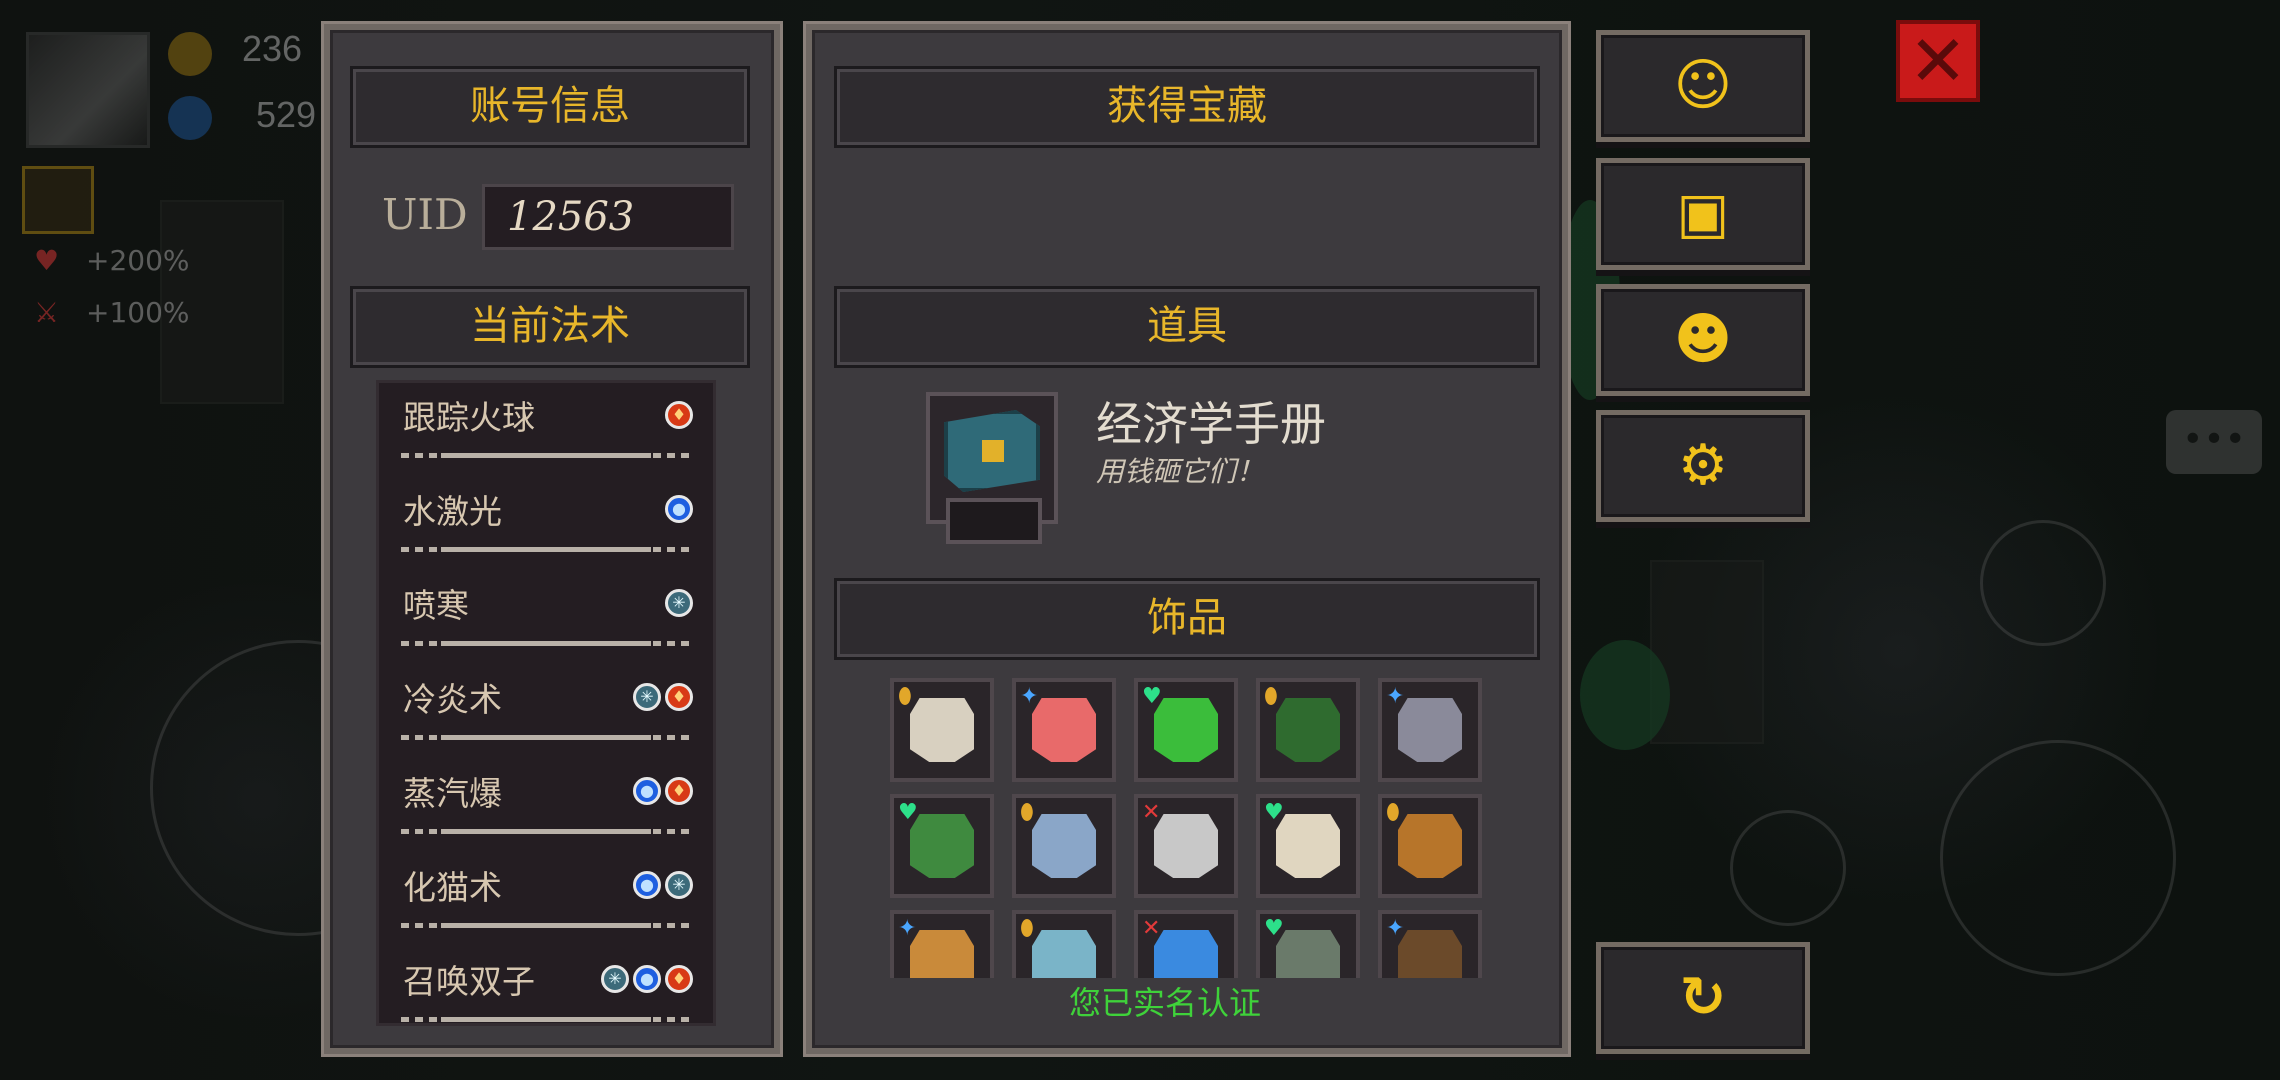  I want to click on support-button: ☺, so click(1703, 86).